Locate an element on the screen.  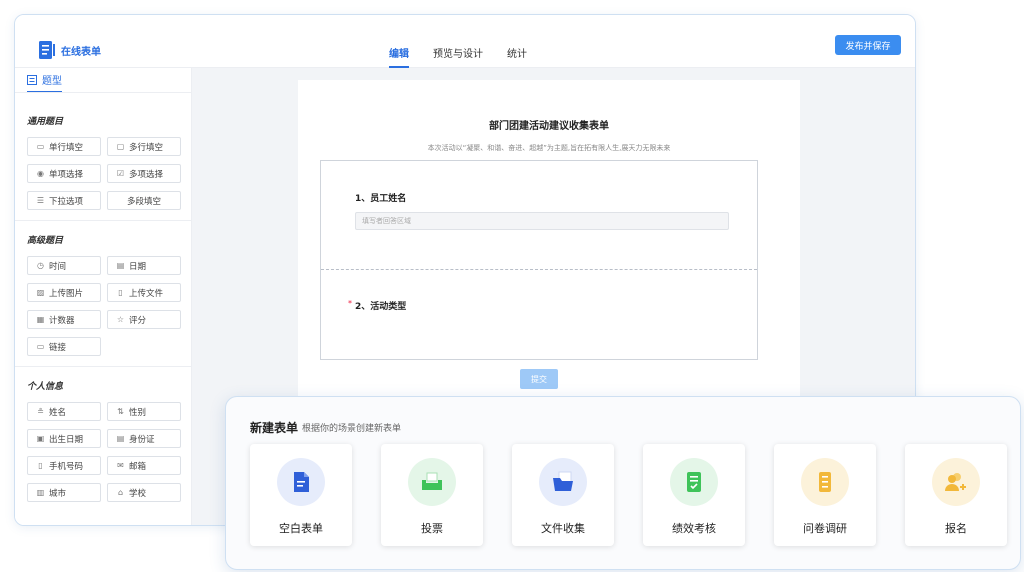
group-title-advanced: 高级题目 is located at coordinates (45, 241).